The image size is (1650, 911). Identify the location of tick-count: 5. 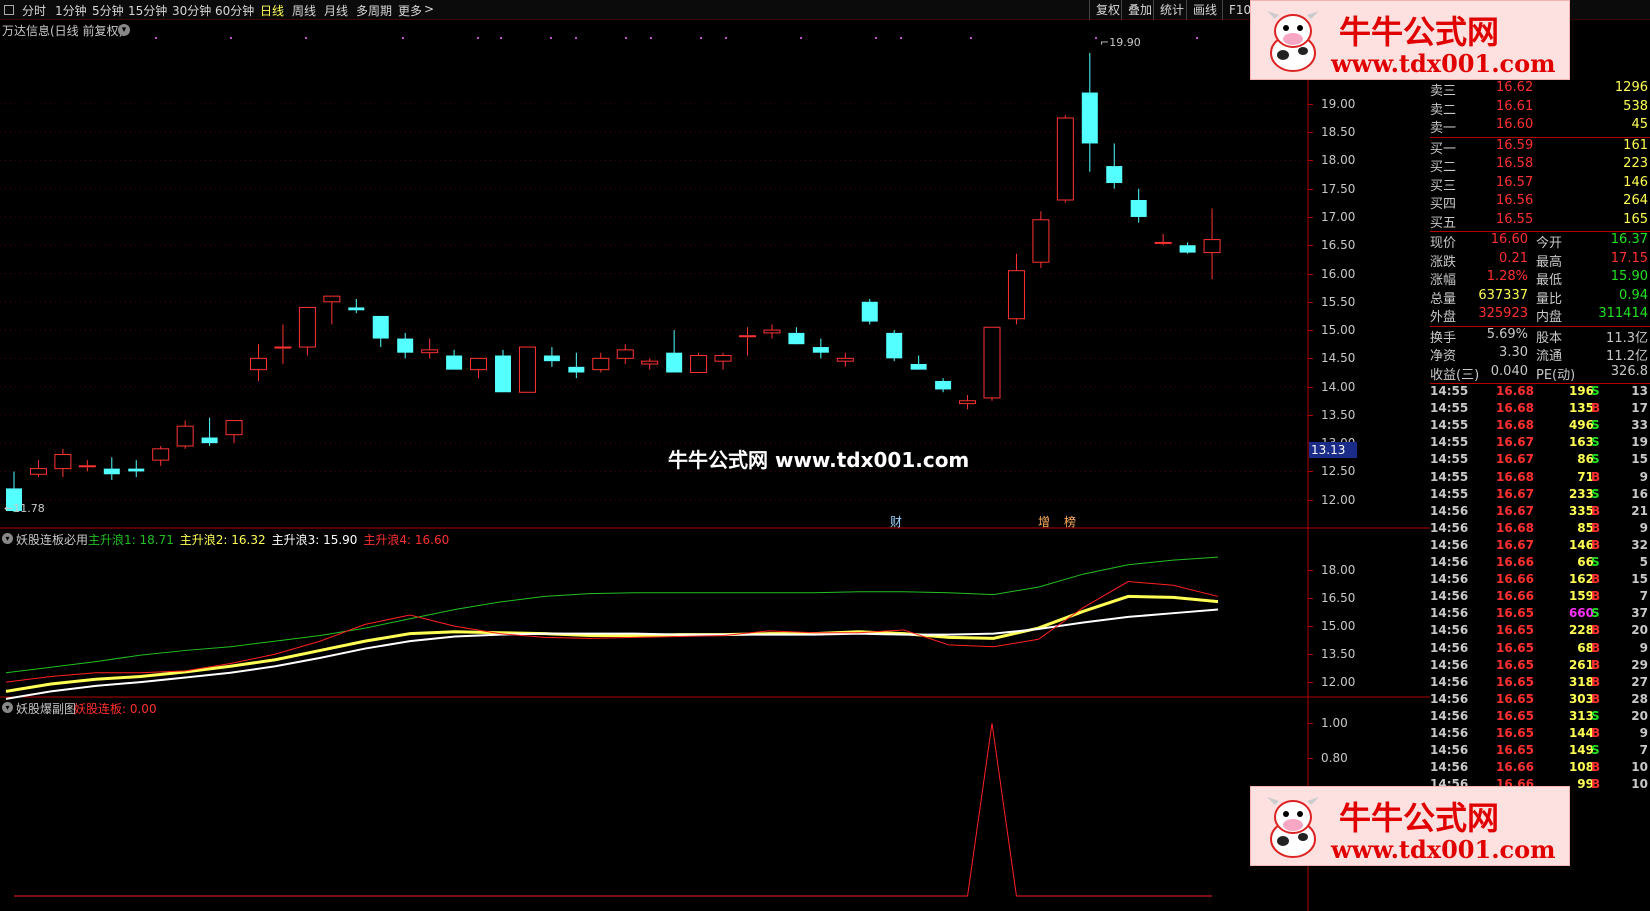
(1643, 562).